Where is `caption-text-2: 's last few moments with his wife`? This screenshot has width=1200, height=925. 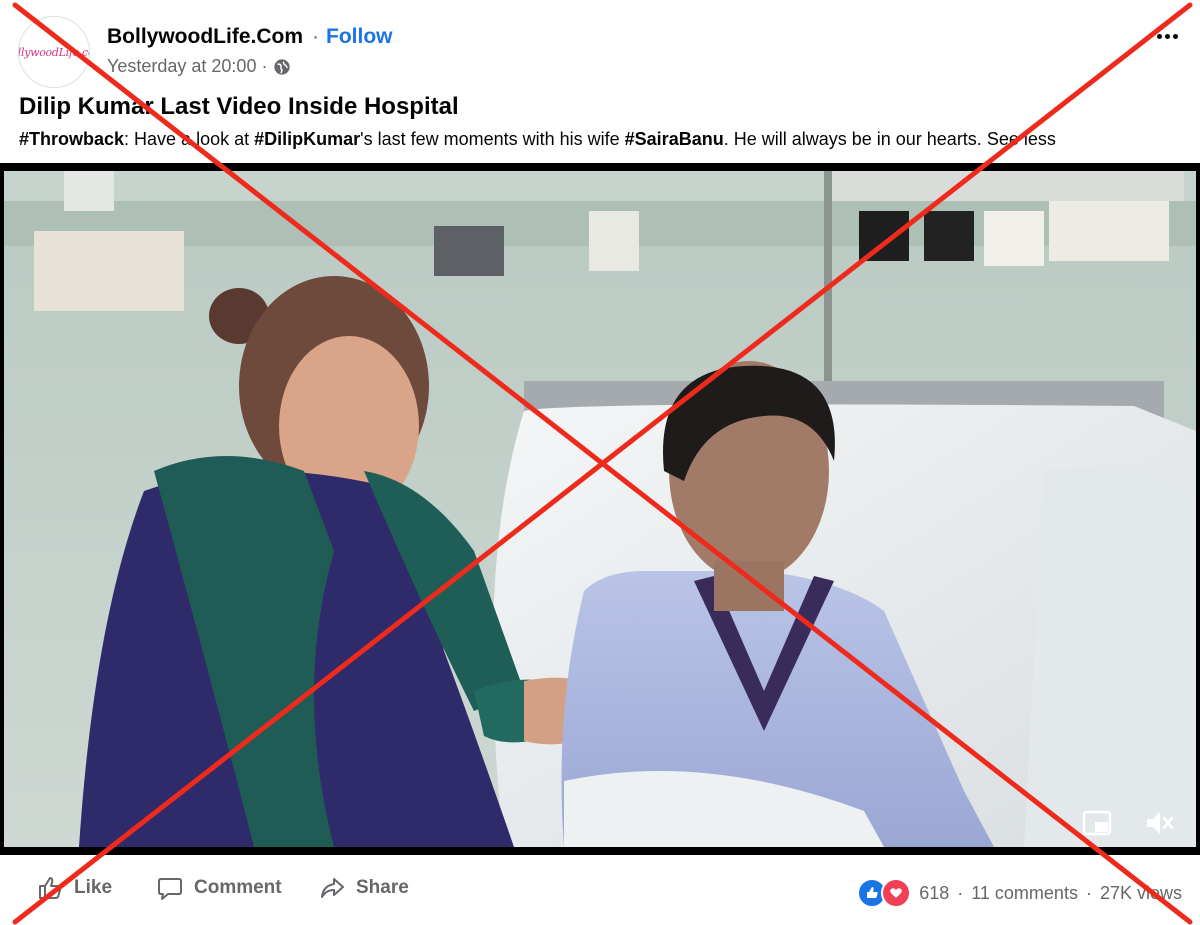
caption-text-2: 's last few moments with his wife is located at coordinates (492, 139).